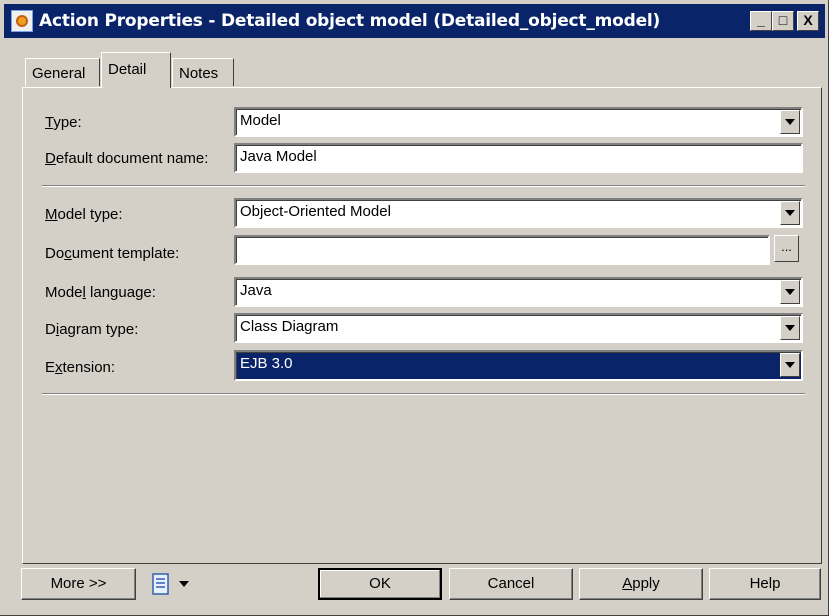 Image resolution: width=829 pixels, height=616 pixels. What do you see at coordinates (765, 584) in the screenshot?
I see `help-button: Help` at bounding box center [765, 584].